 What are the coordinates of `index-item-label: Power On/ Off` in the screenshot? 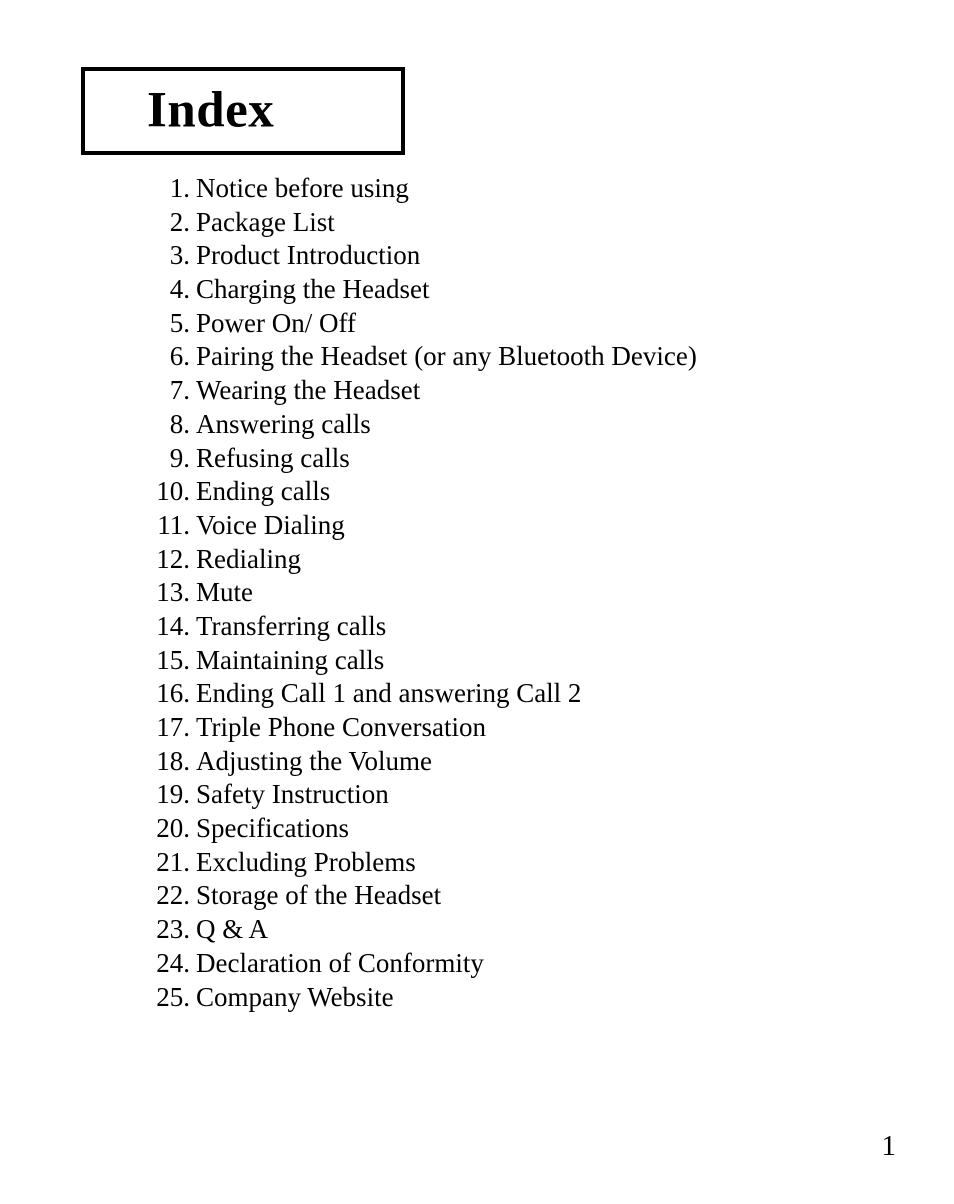 It's located at (276, 322).